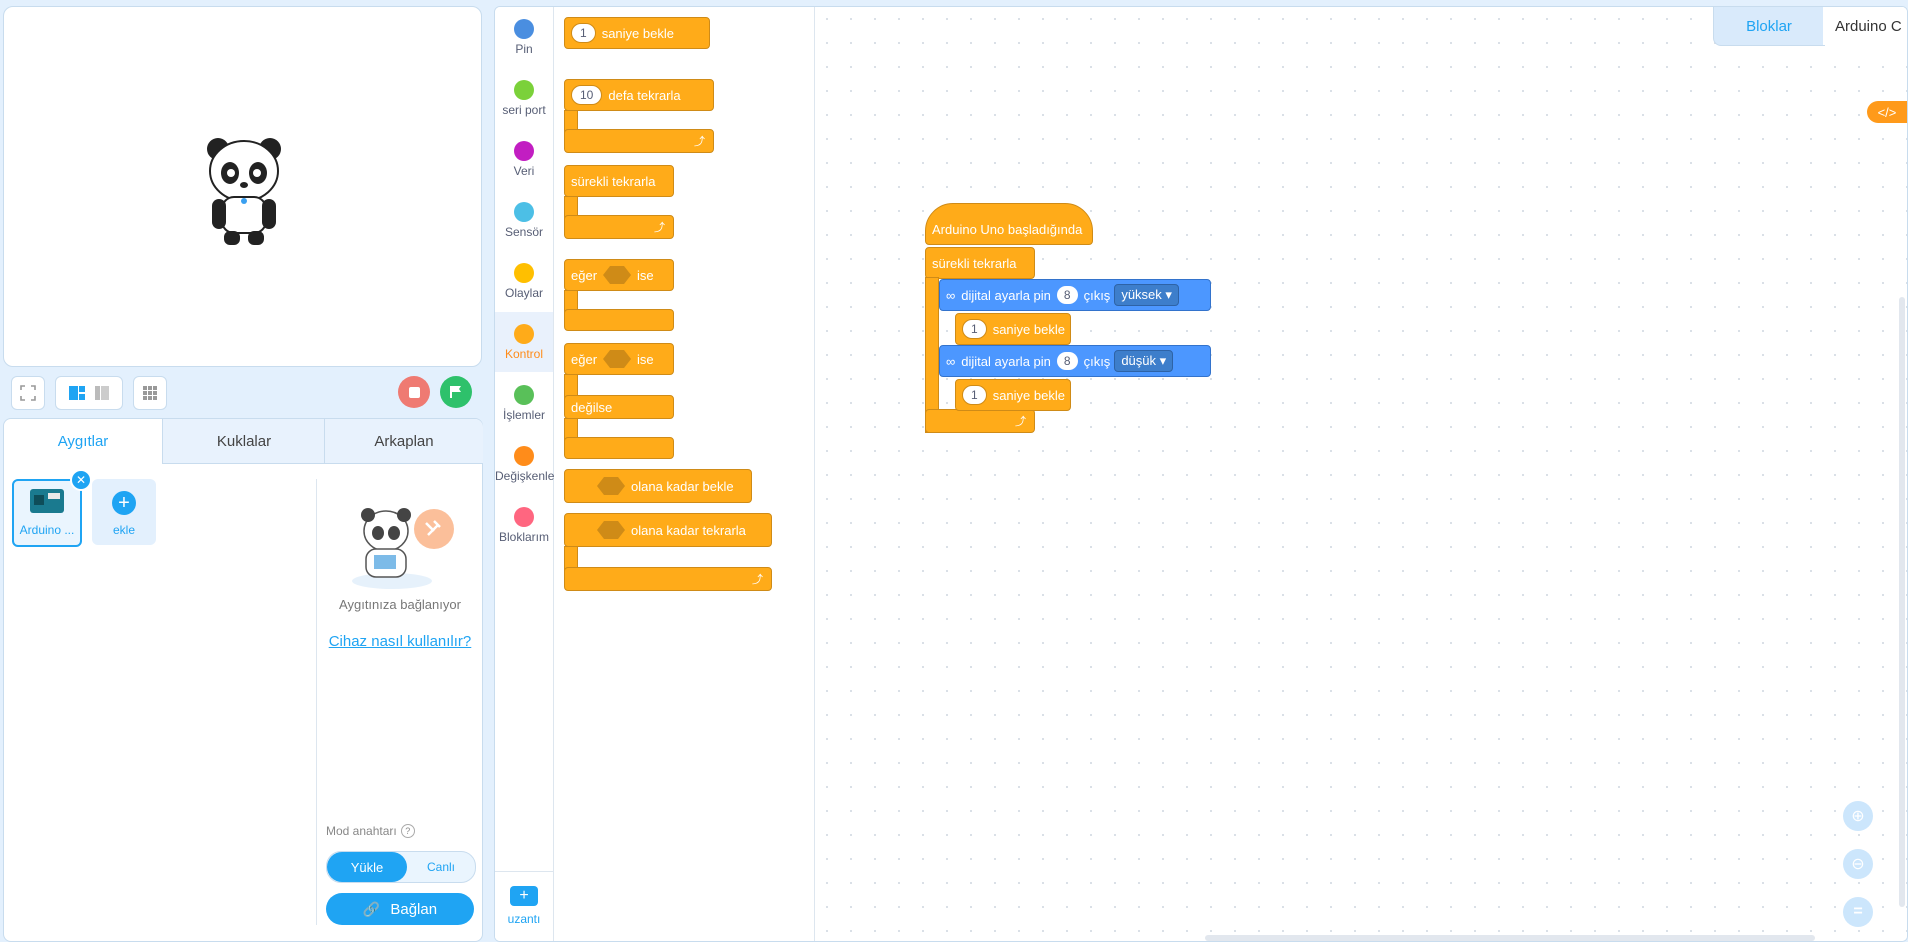 This screenshot has height=942, width=1908. What do you see at coordinates (414, 392) in the screenshot?
I see `stop-button` at bounding box center [414, 392].